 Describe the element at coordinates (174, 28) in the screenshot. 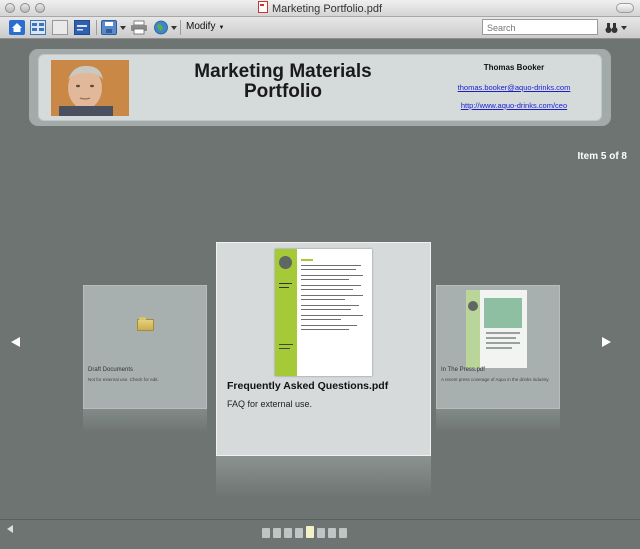

I see `globe-menu-chevron-icon` at that location.